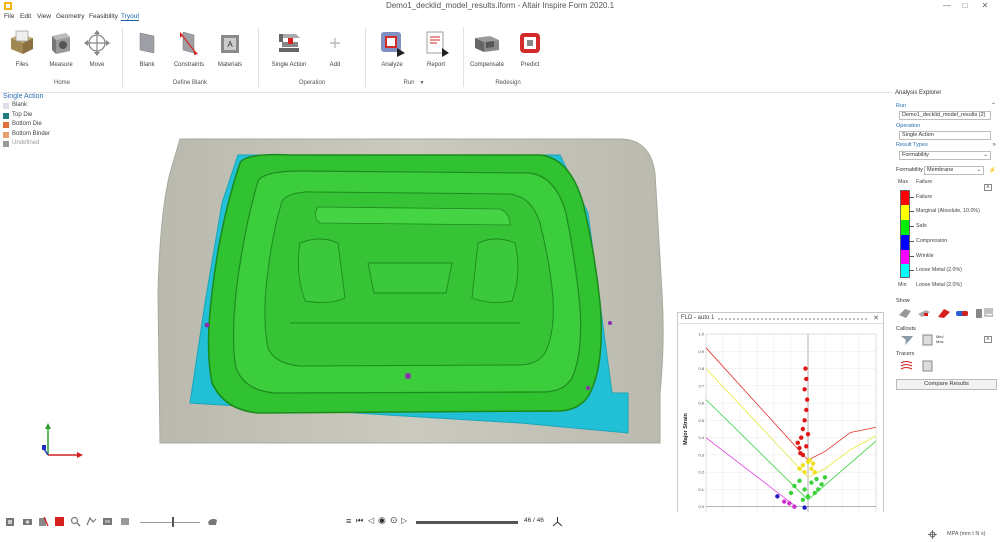  I want to click on menu-view: View, so click(44, 16).